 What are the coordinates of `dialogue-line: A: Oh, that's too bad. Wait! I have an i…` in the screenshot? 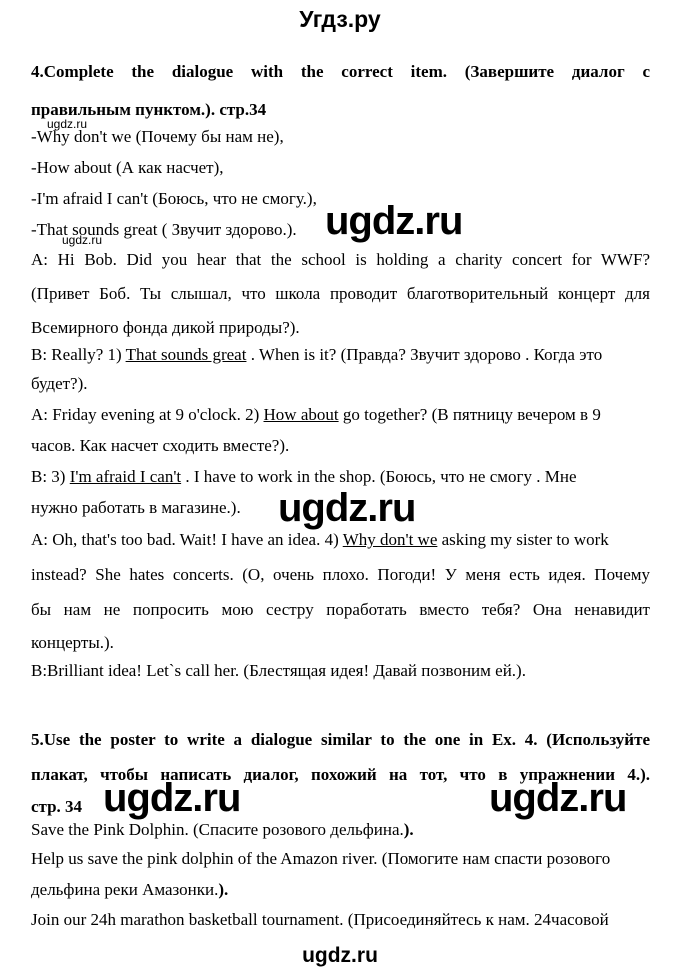 It's located at (320, 540).